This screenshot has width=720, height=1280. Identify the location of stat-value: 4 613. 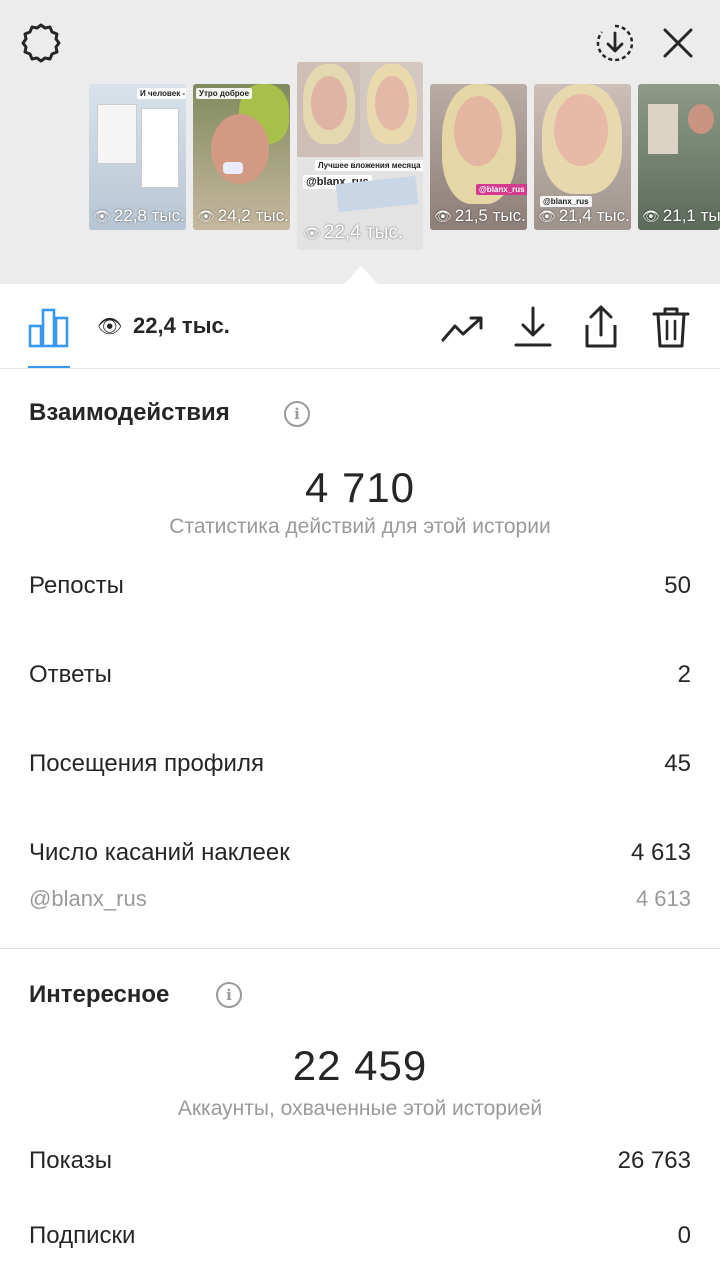
(660, 852).